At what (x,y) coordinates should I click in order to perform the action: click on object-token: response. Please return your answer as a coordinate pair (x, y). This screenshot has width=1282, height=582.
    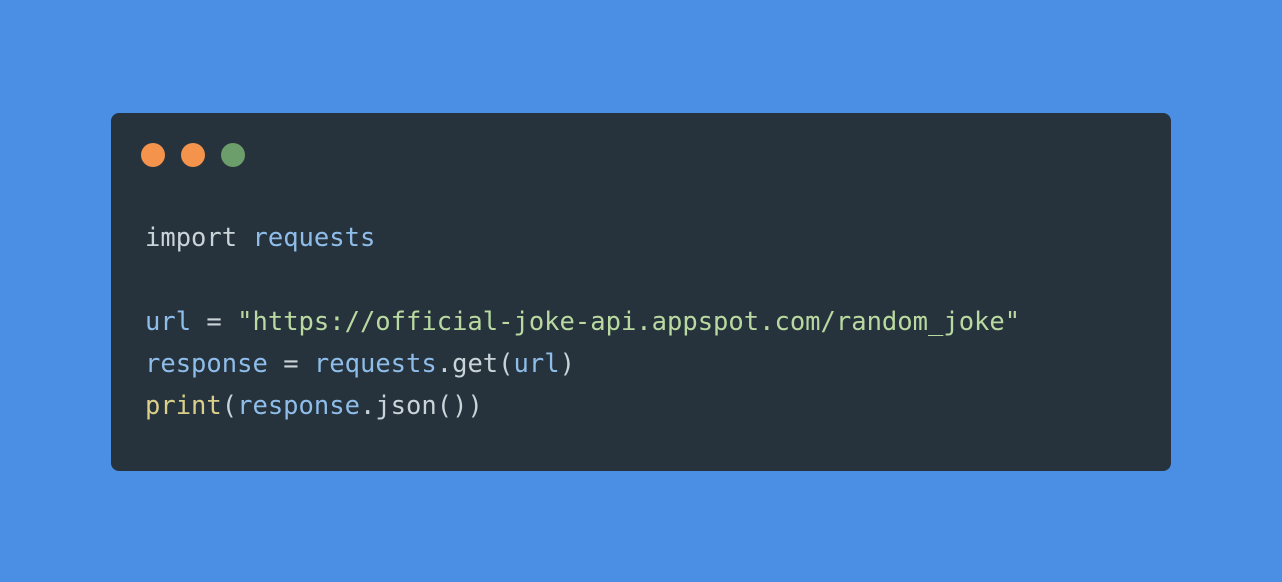
    Looking at the image, I should click on (298, 406).